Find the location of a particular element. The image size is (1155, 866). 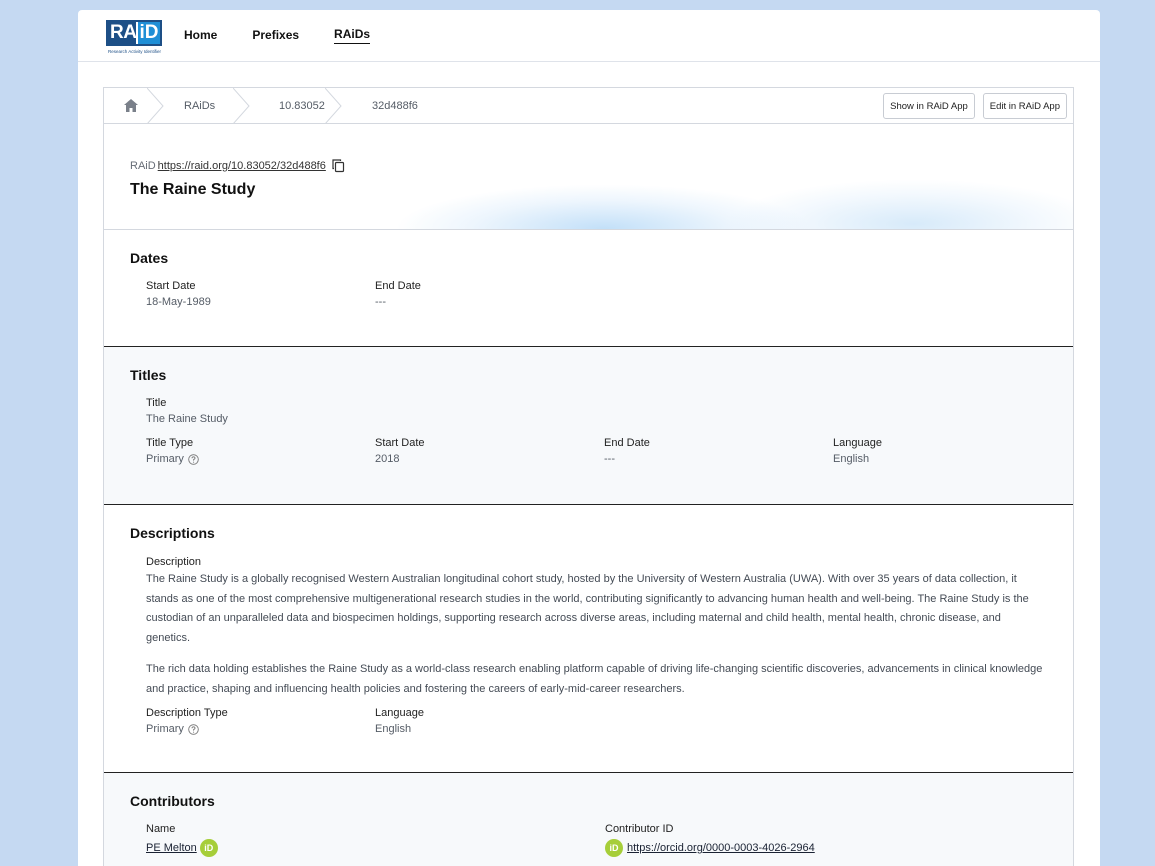

section-title: Dates is located at coordinates (149, 258).